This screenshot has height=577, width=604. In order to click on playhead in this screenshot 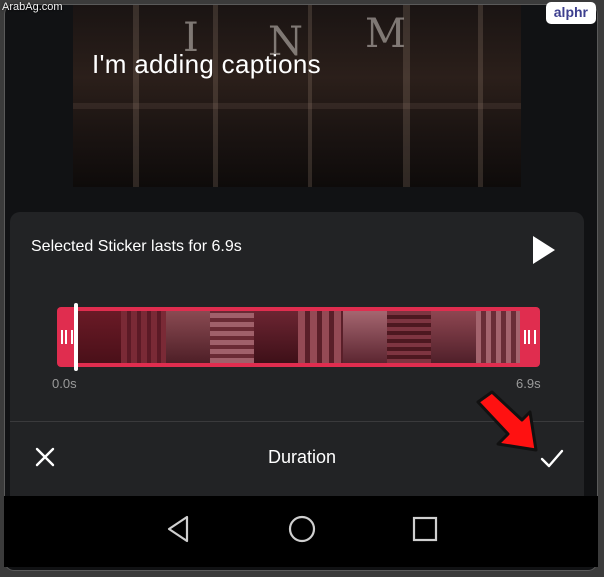, I will do `click(76, 337)`.